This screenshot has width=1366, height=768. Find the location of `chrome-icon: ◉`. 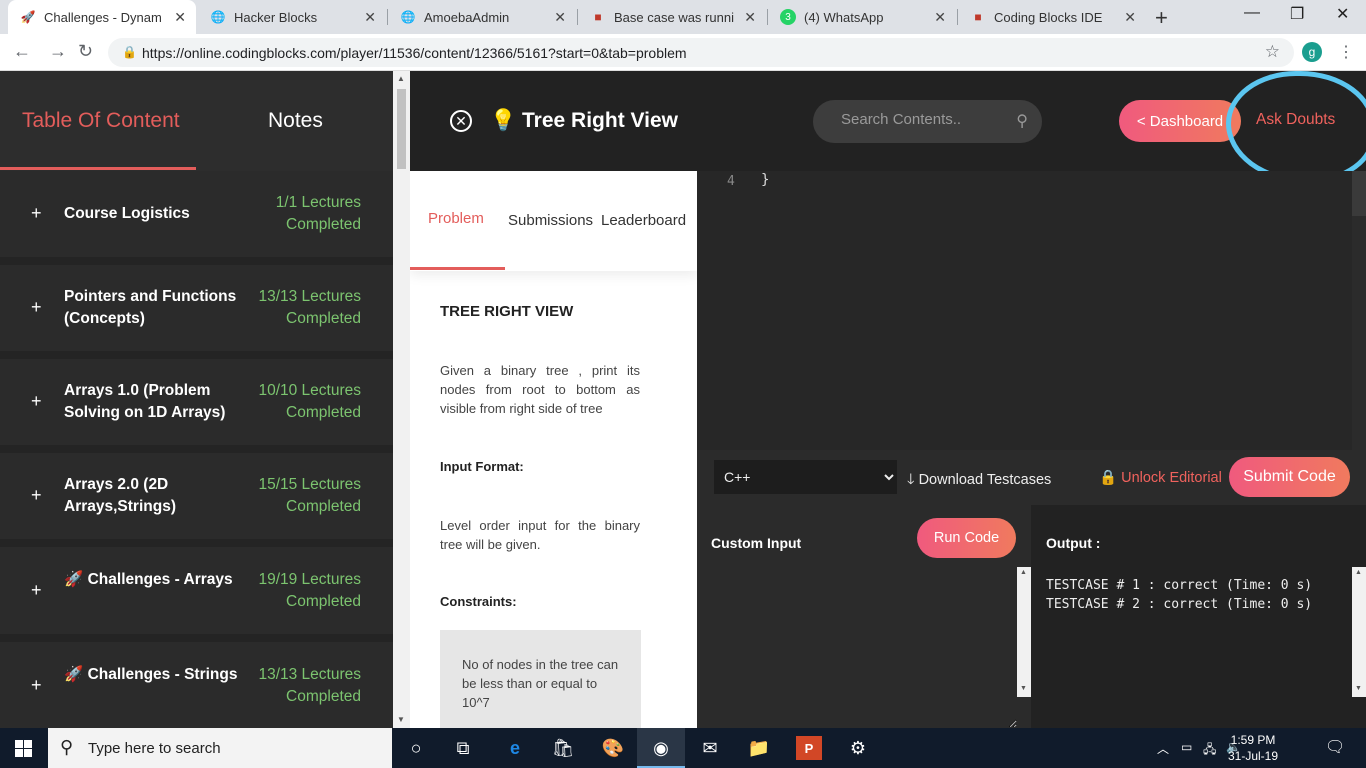

chrome-icon: ◉ is located at coordinates (661, 748).